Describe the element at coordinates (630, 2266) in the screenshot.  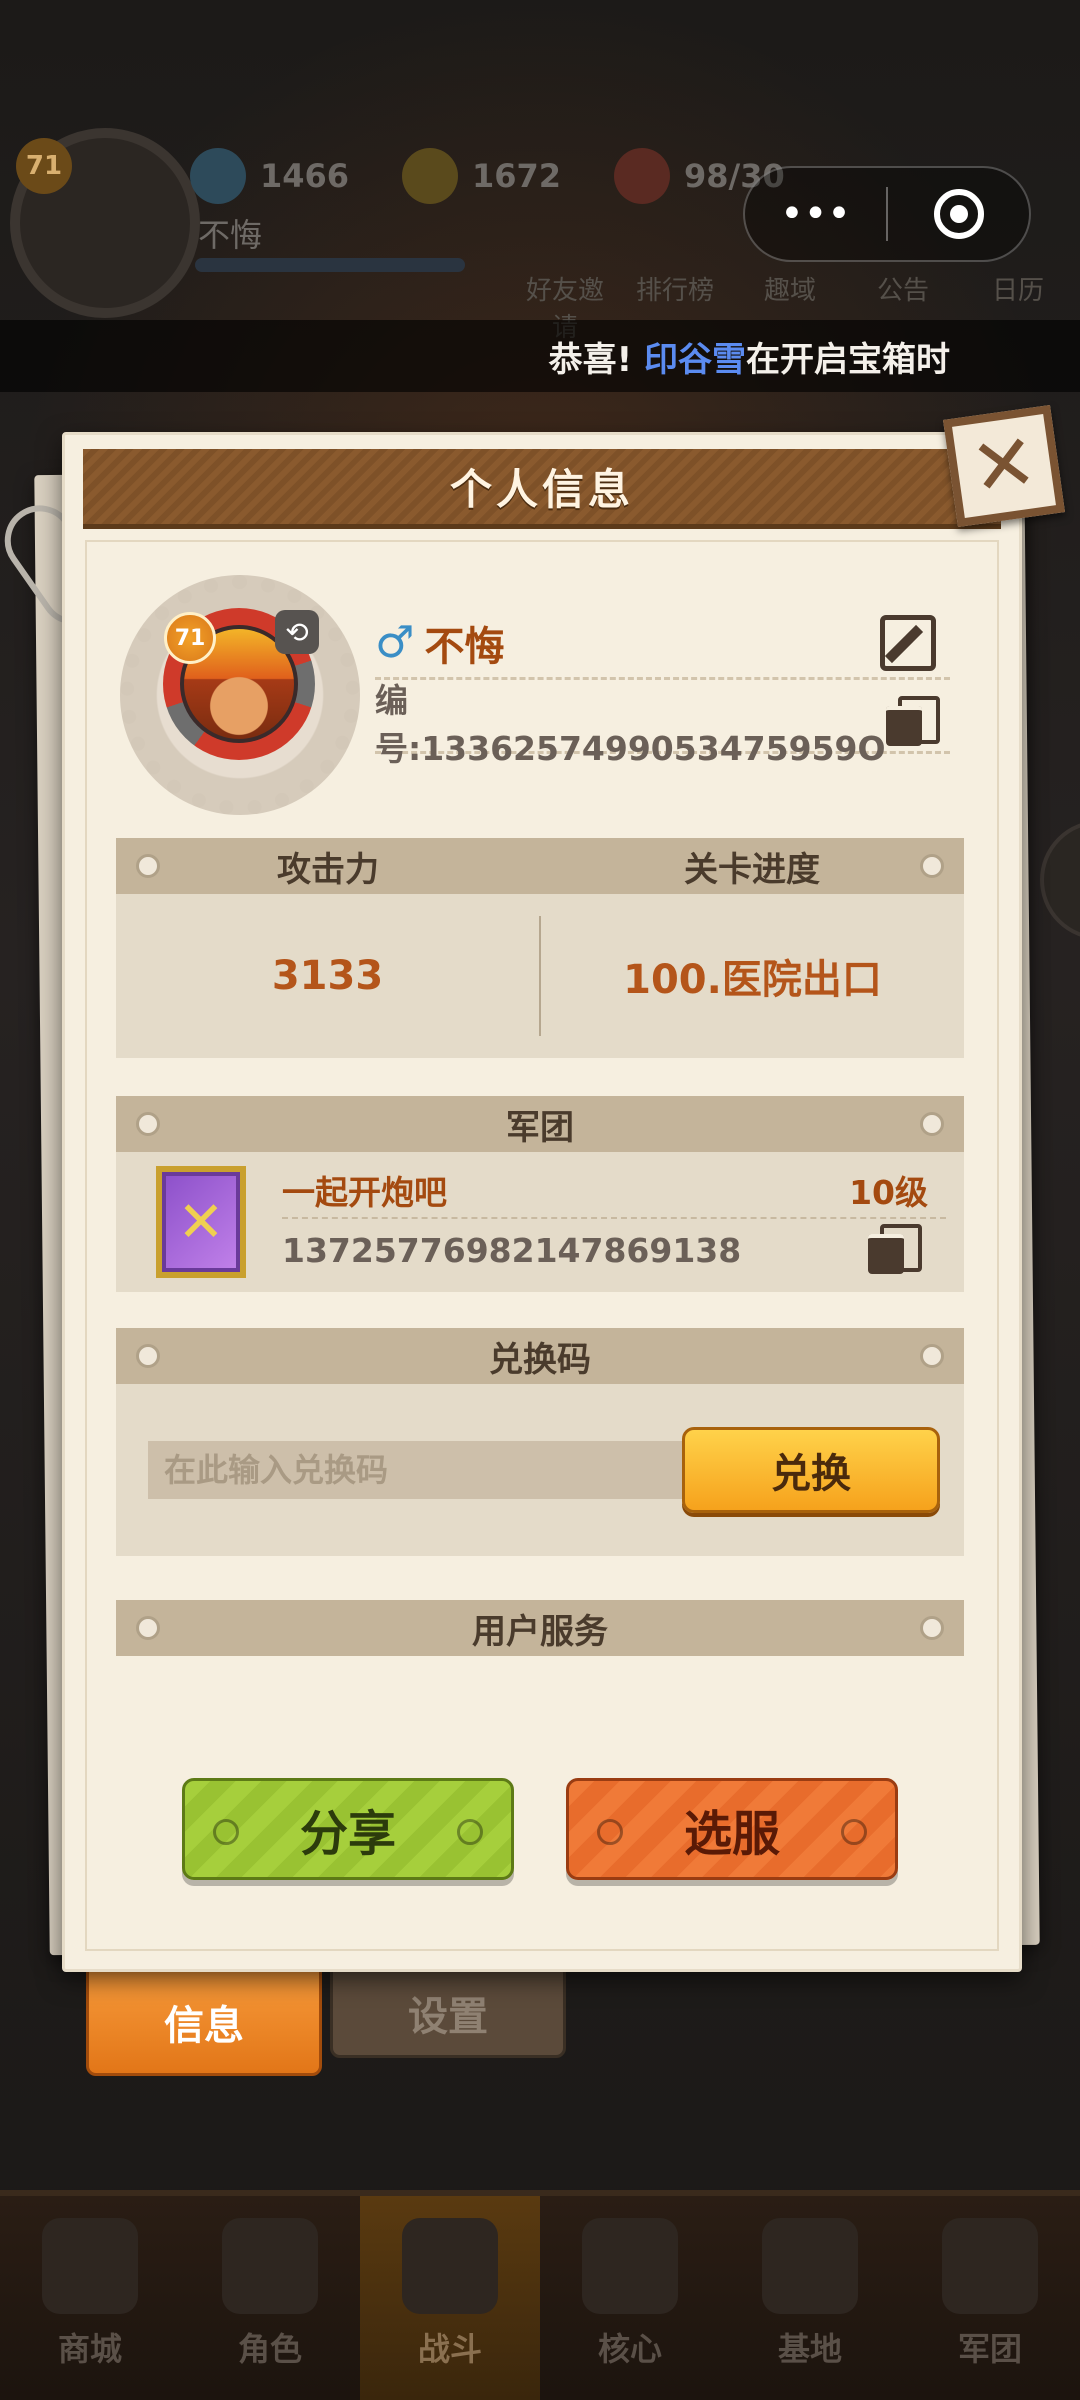
I see `core-icon` at that location.